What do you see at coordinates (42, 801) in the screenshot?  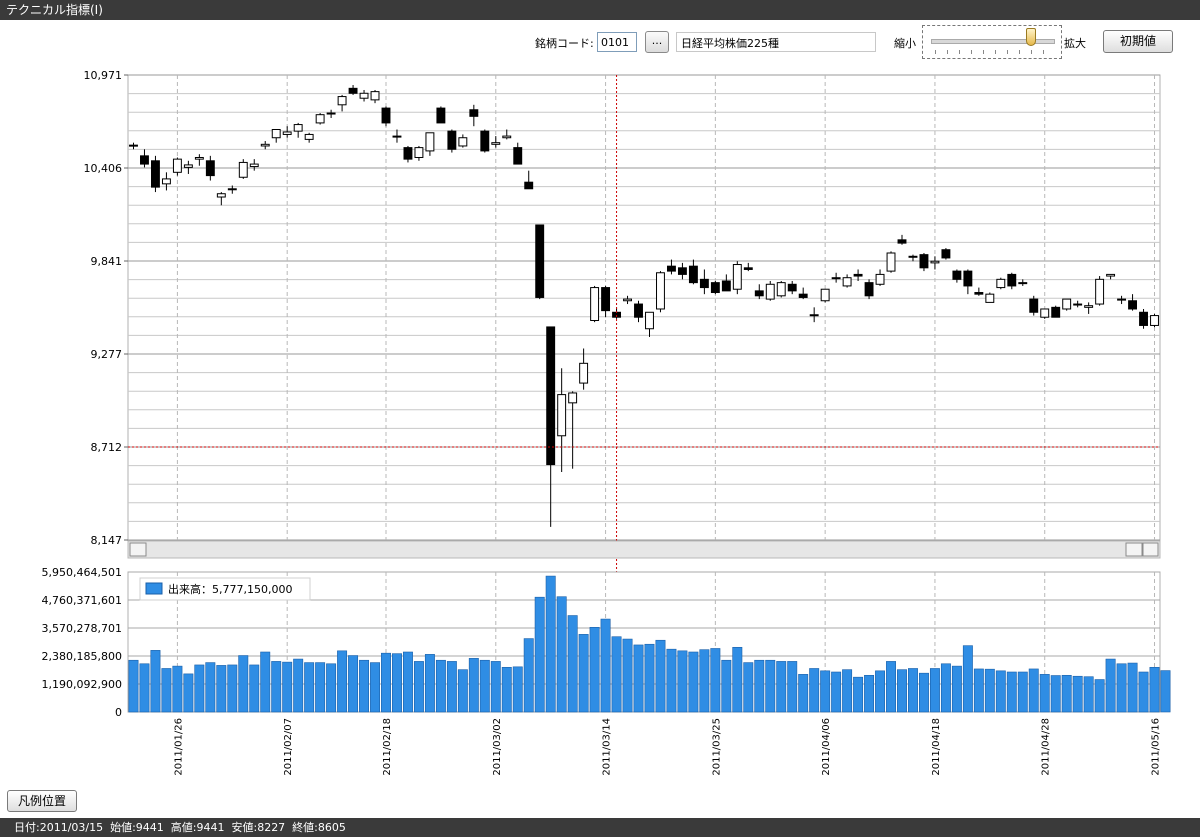 I see `legend-position-button: 凡例位置` at bounding box center [42, 801].